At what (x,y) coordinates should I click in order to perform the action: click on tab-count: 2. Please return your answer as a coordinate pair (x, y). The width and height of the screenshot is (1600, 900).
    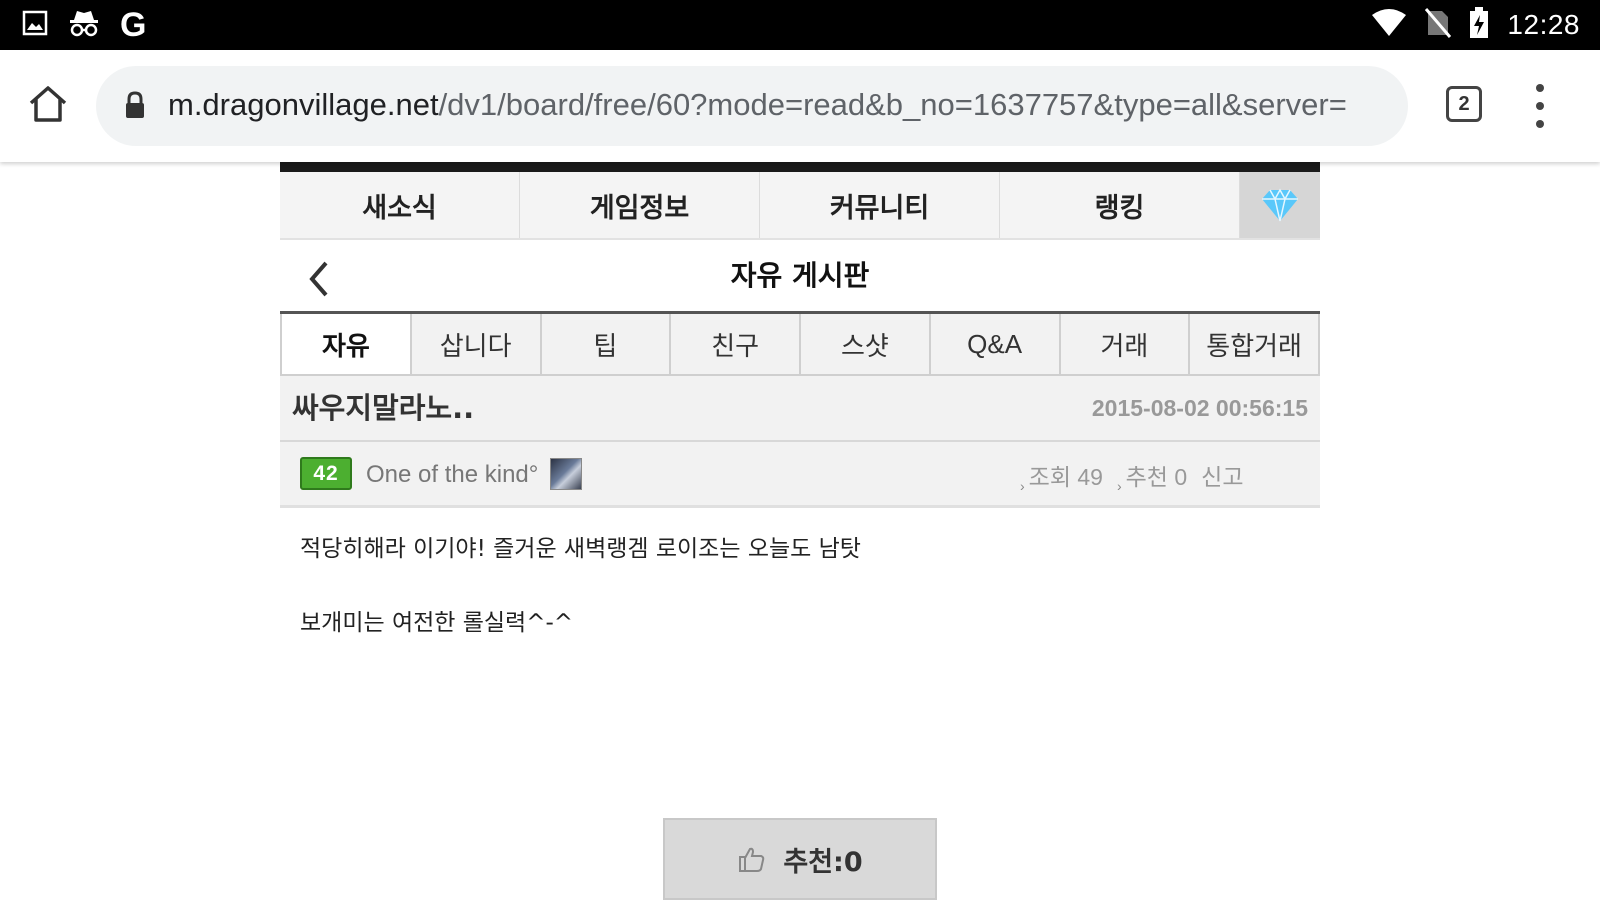
    Looking at the image, I should click on (1464, 103).